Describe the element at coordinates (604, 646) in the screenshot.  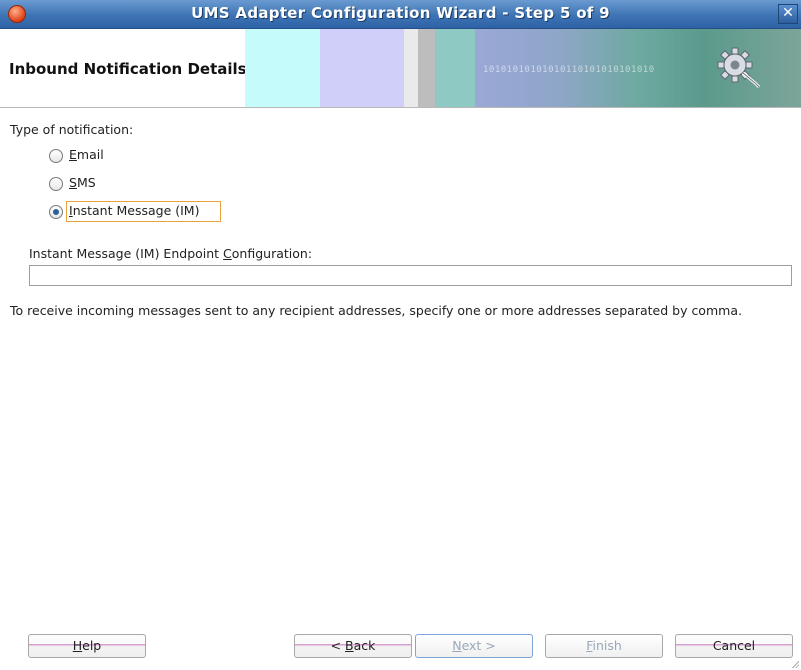
I see `finish-button: Finish` at that location.